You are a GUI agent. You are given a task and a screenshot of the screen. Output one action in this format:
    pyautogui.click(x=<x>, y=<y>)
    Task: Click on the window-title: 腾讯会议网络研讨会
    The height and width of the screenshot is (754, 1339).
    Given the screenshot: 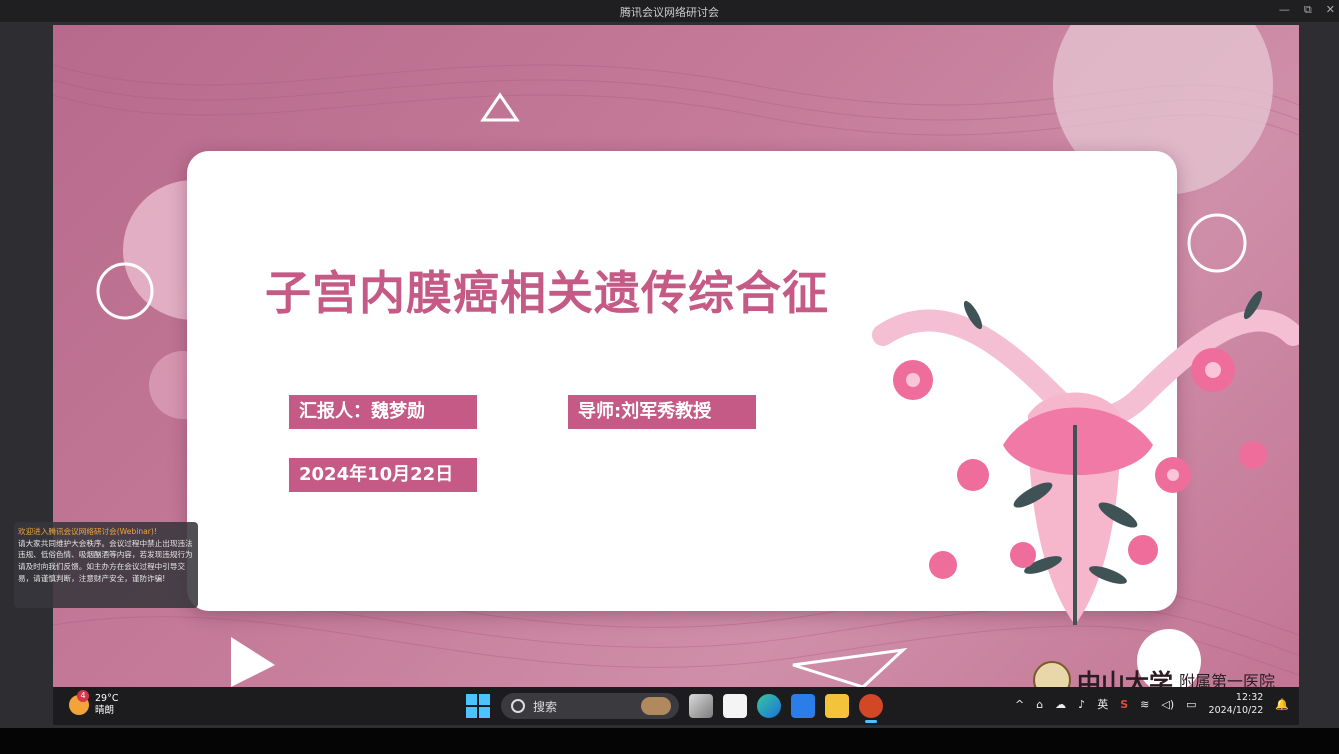 What is the action you would take?
    pyautogui.click(x=669, y=12)
    